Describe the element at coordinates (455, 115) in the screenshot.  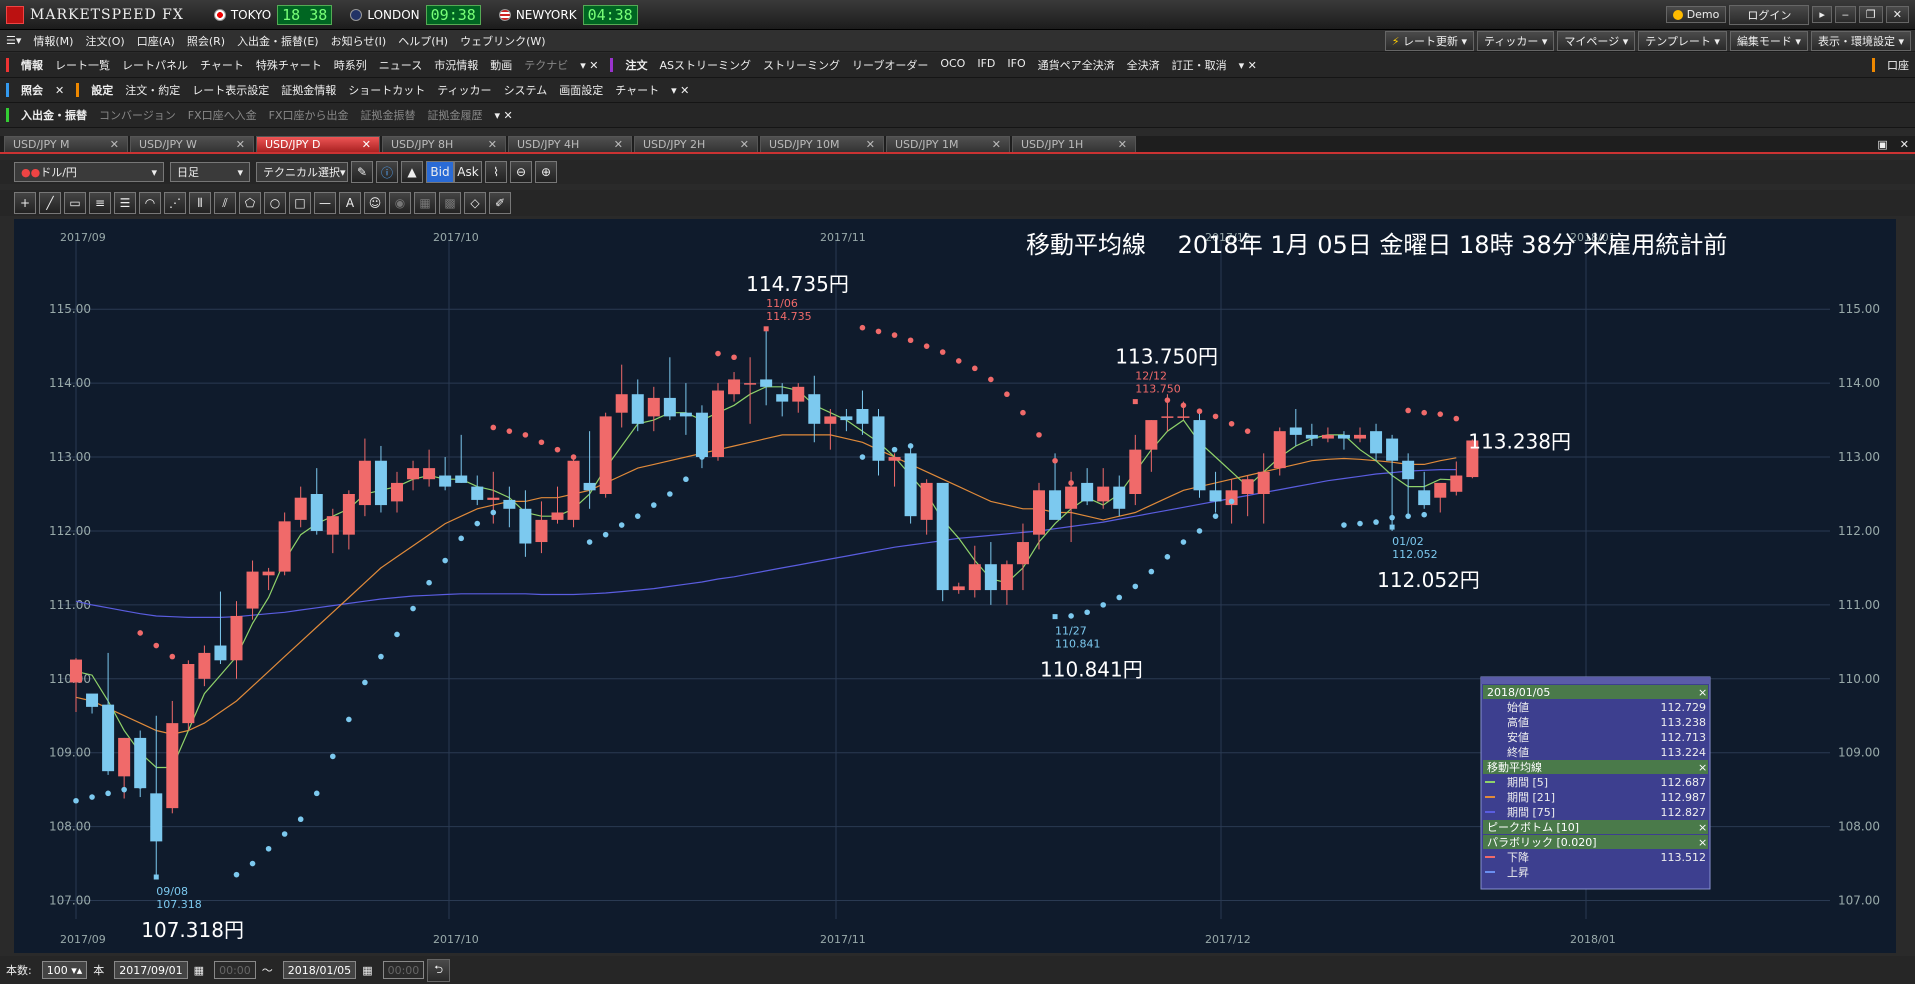
I see `toolbar-item: 証拠金履歴` at that location.